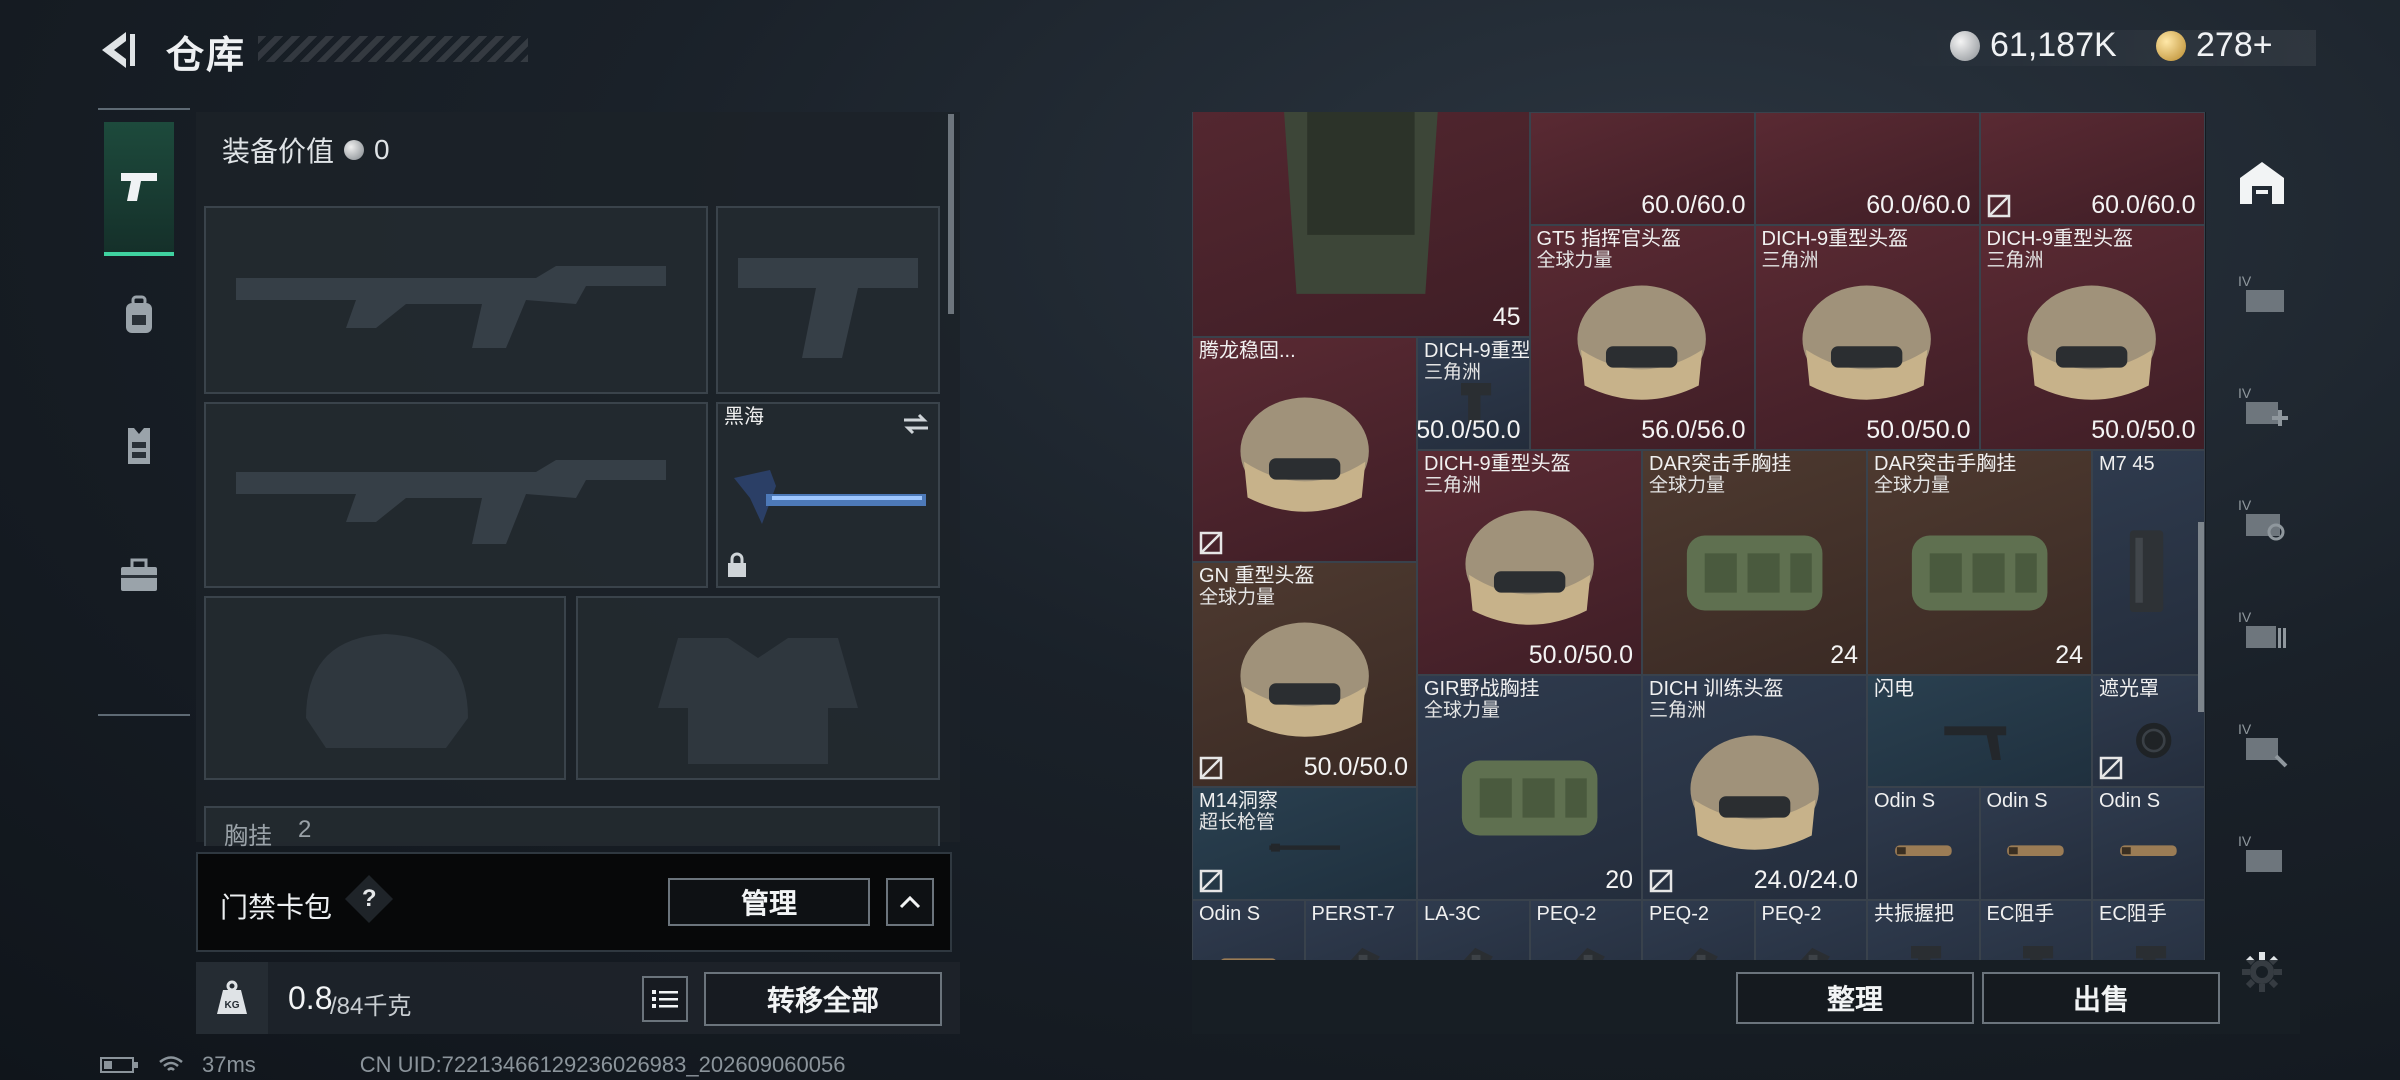  What do you see at coordinates (916, 424) in the screenshot?
I see `swap-icon` at bounding box center [916, 424].